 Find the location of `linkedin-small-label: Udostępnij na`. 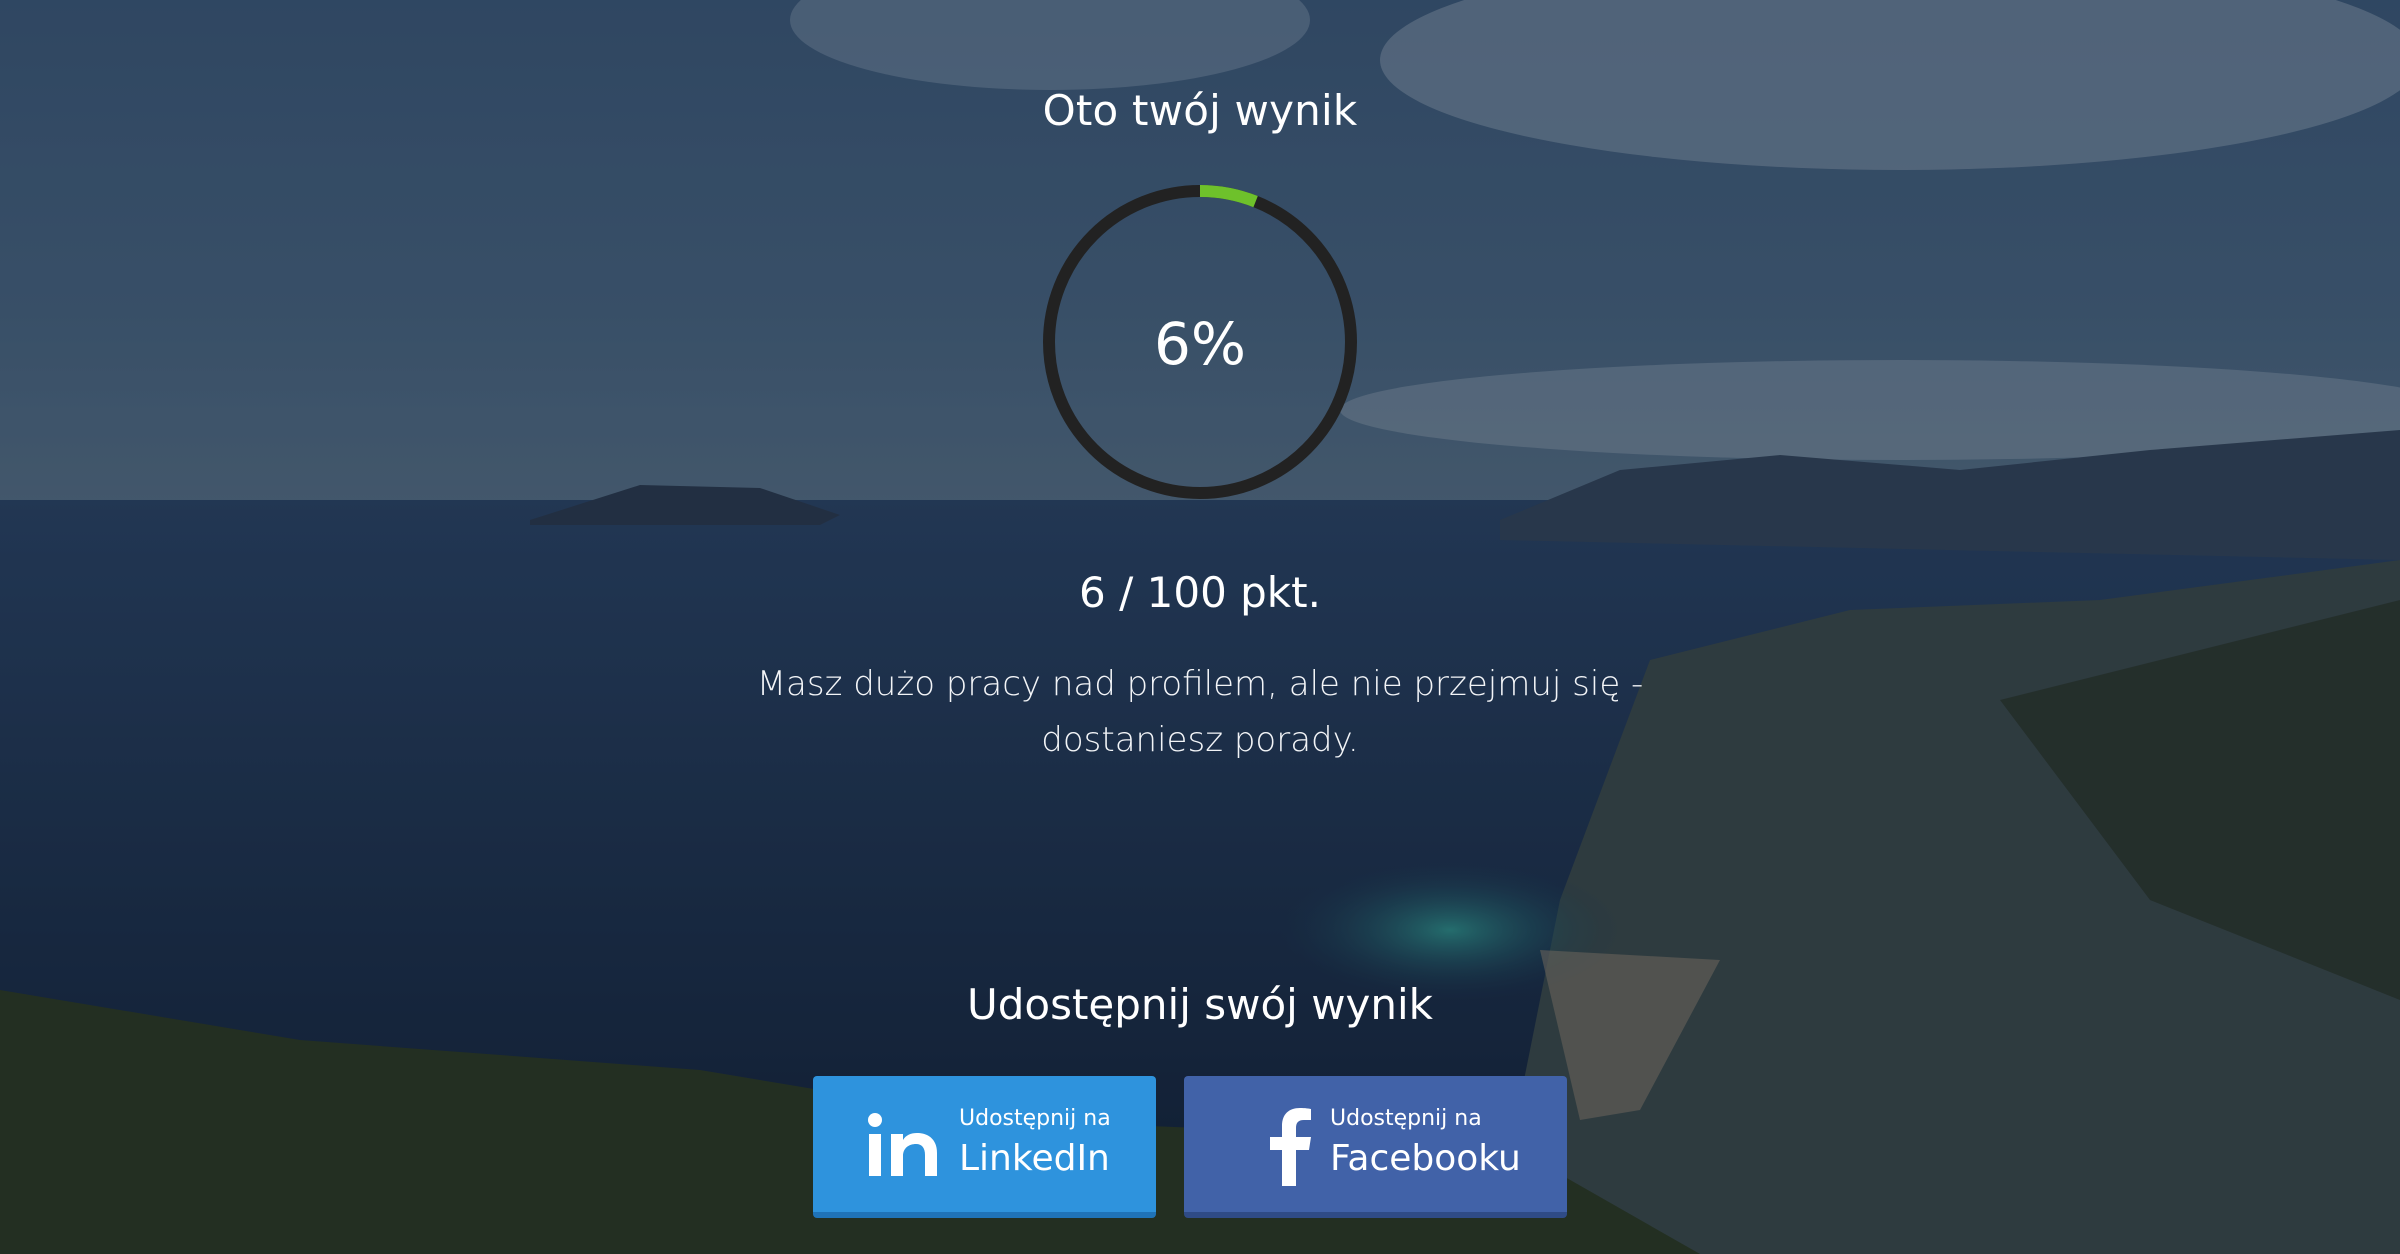

linkedin-small-label: Udostępnij na is located at coordinates (1035, 1118).